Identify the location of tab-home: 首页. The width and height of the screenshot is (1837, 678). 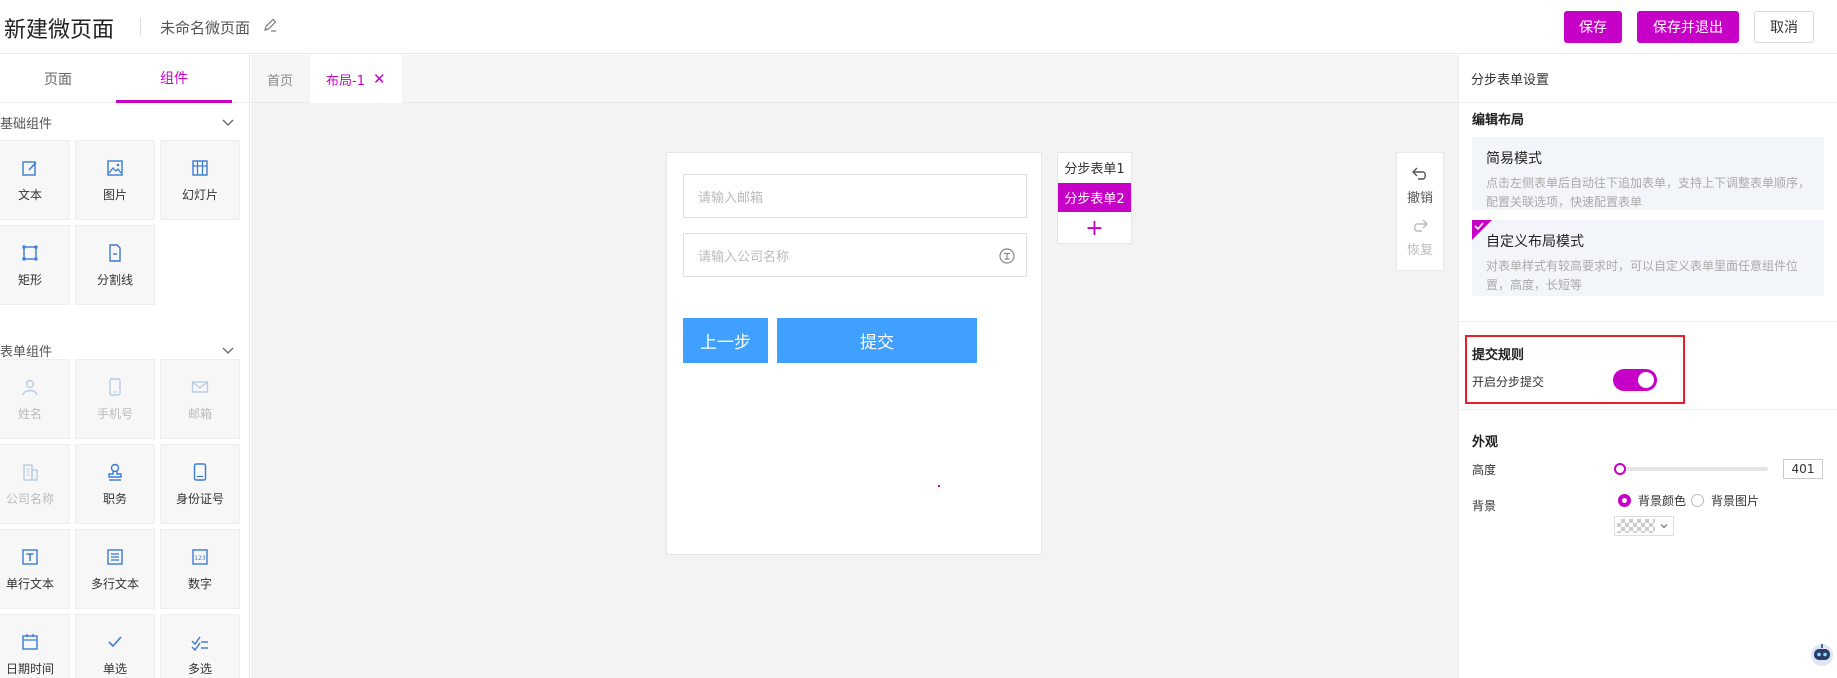
(280, 79).